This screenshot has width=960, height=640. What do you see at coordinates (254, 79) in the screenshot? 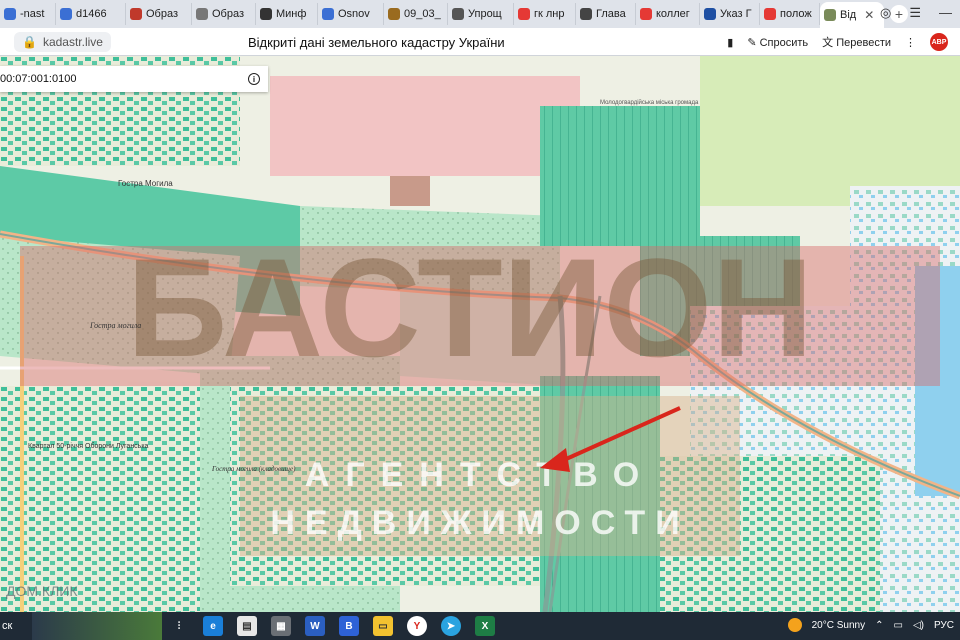
I see `info-icon: i` at bounding box center [254, 79].